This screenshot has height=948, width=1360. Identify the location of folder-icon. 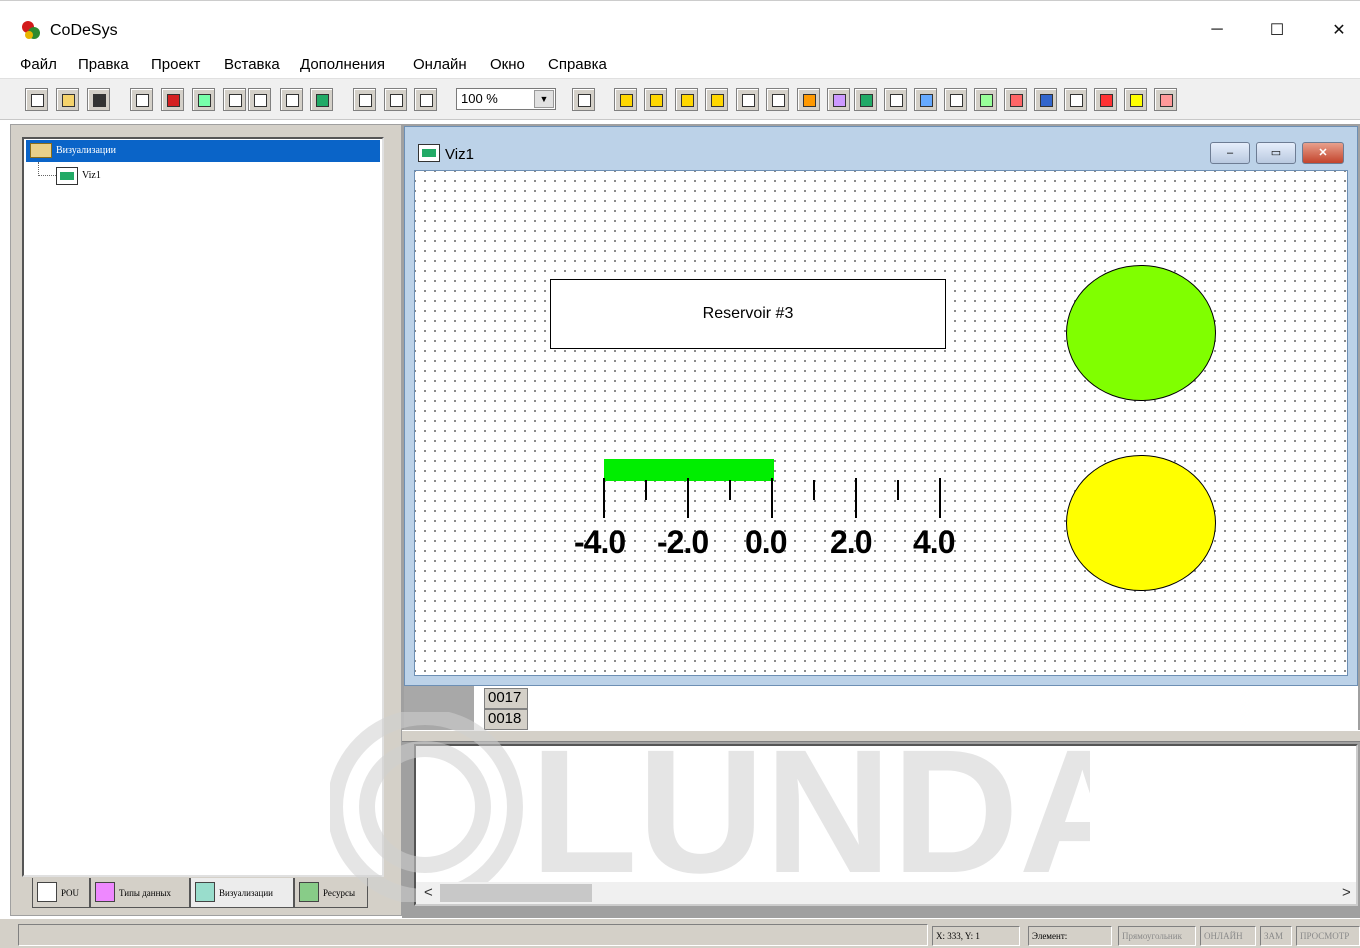
(41, 150).